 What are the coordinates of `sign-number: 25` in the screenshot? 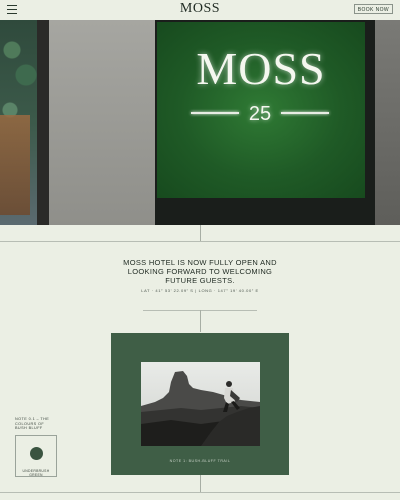 It's located at (260, 114).